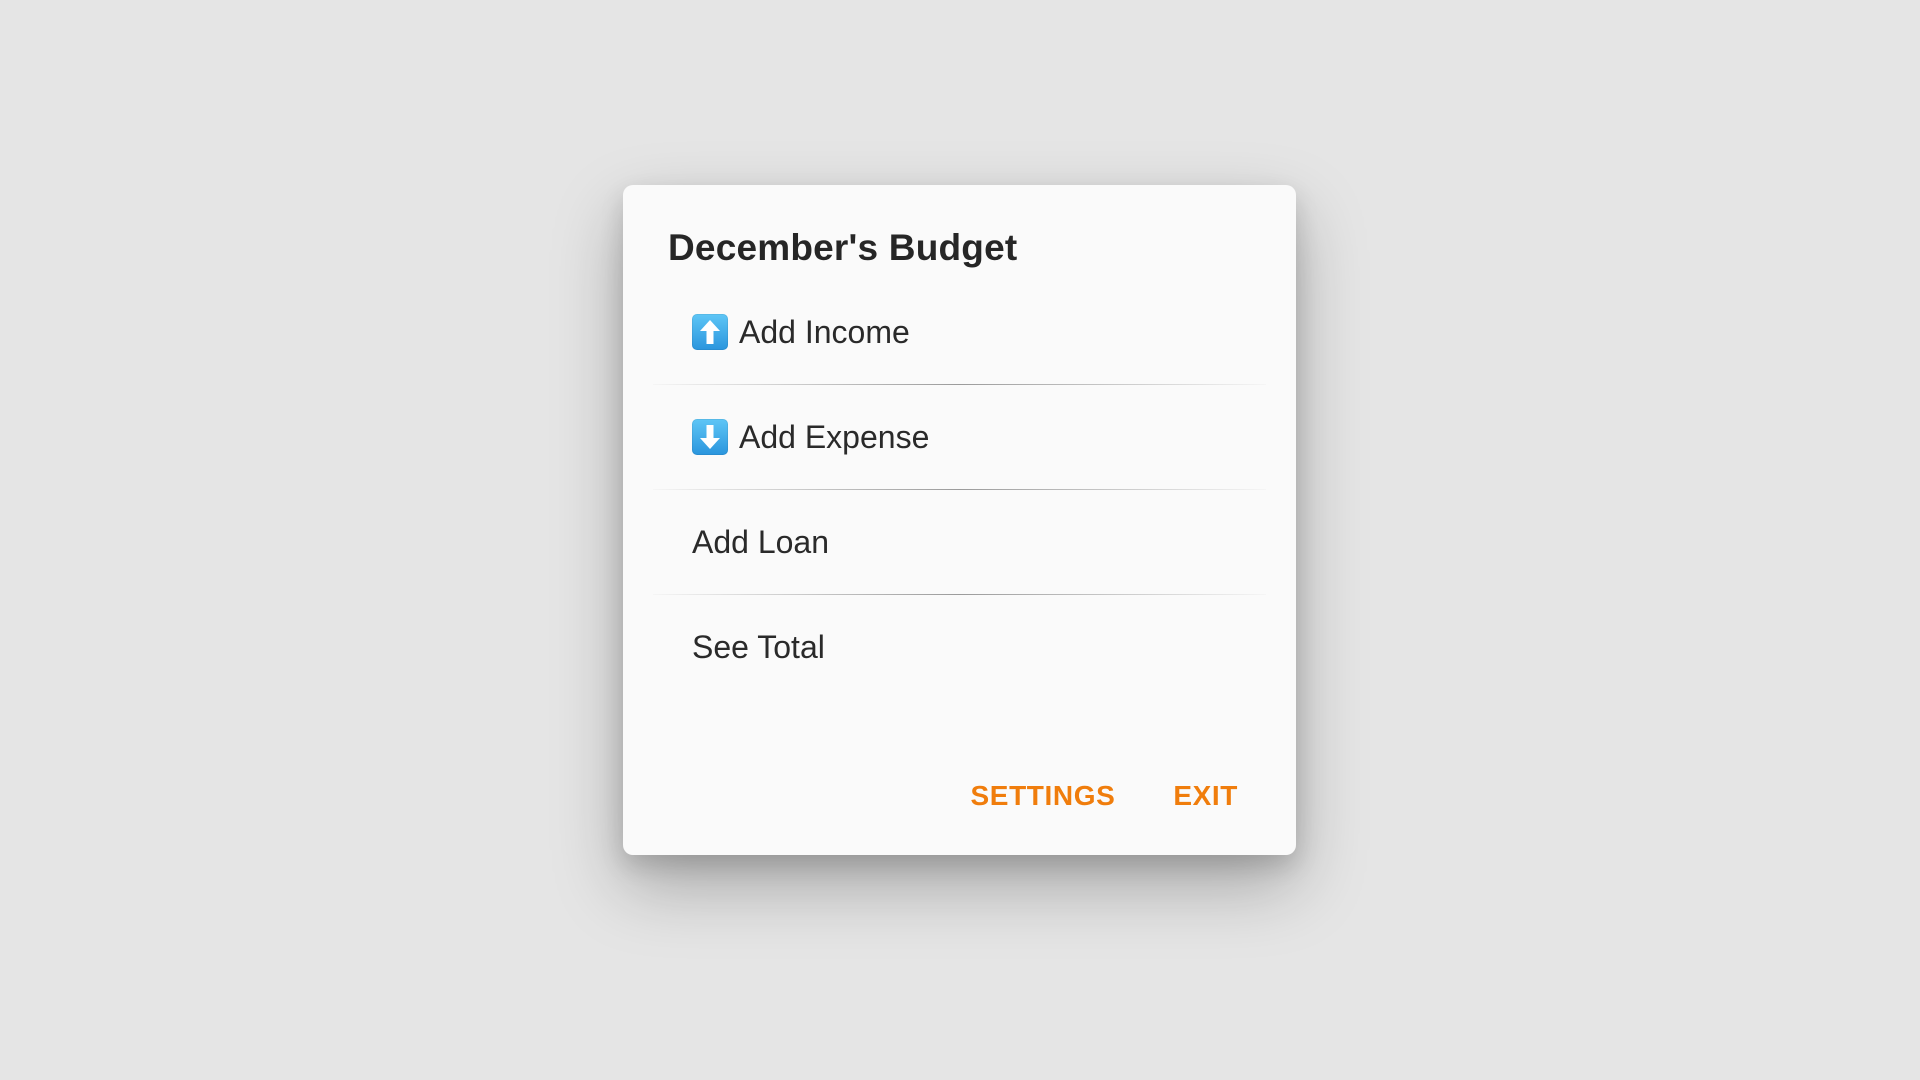  Describe the element at coordinates (758, 646) in the screenshot. I see `menu-item-label: See Total` at that location.